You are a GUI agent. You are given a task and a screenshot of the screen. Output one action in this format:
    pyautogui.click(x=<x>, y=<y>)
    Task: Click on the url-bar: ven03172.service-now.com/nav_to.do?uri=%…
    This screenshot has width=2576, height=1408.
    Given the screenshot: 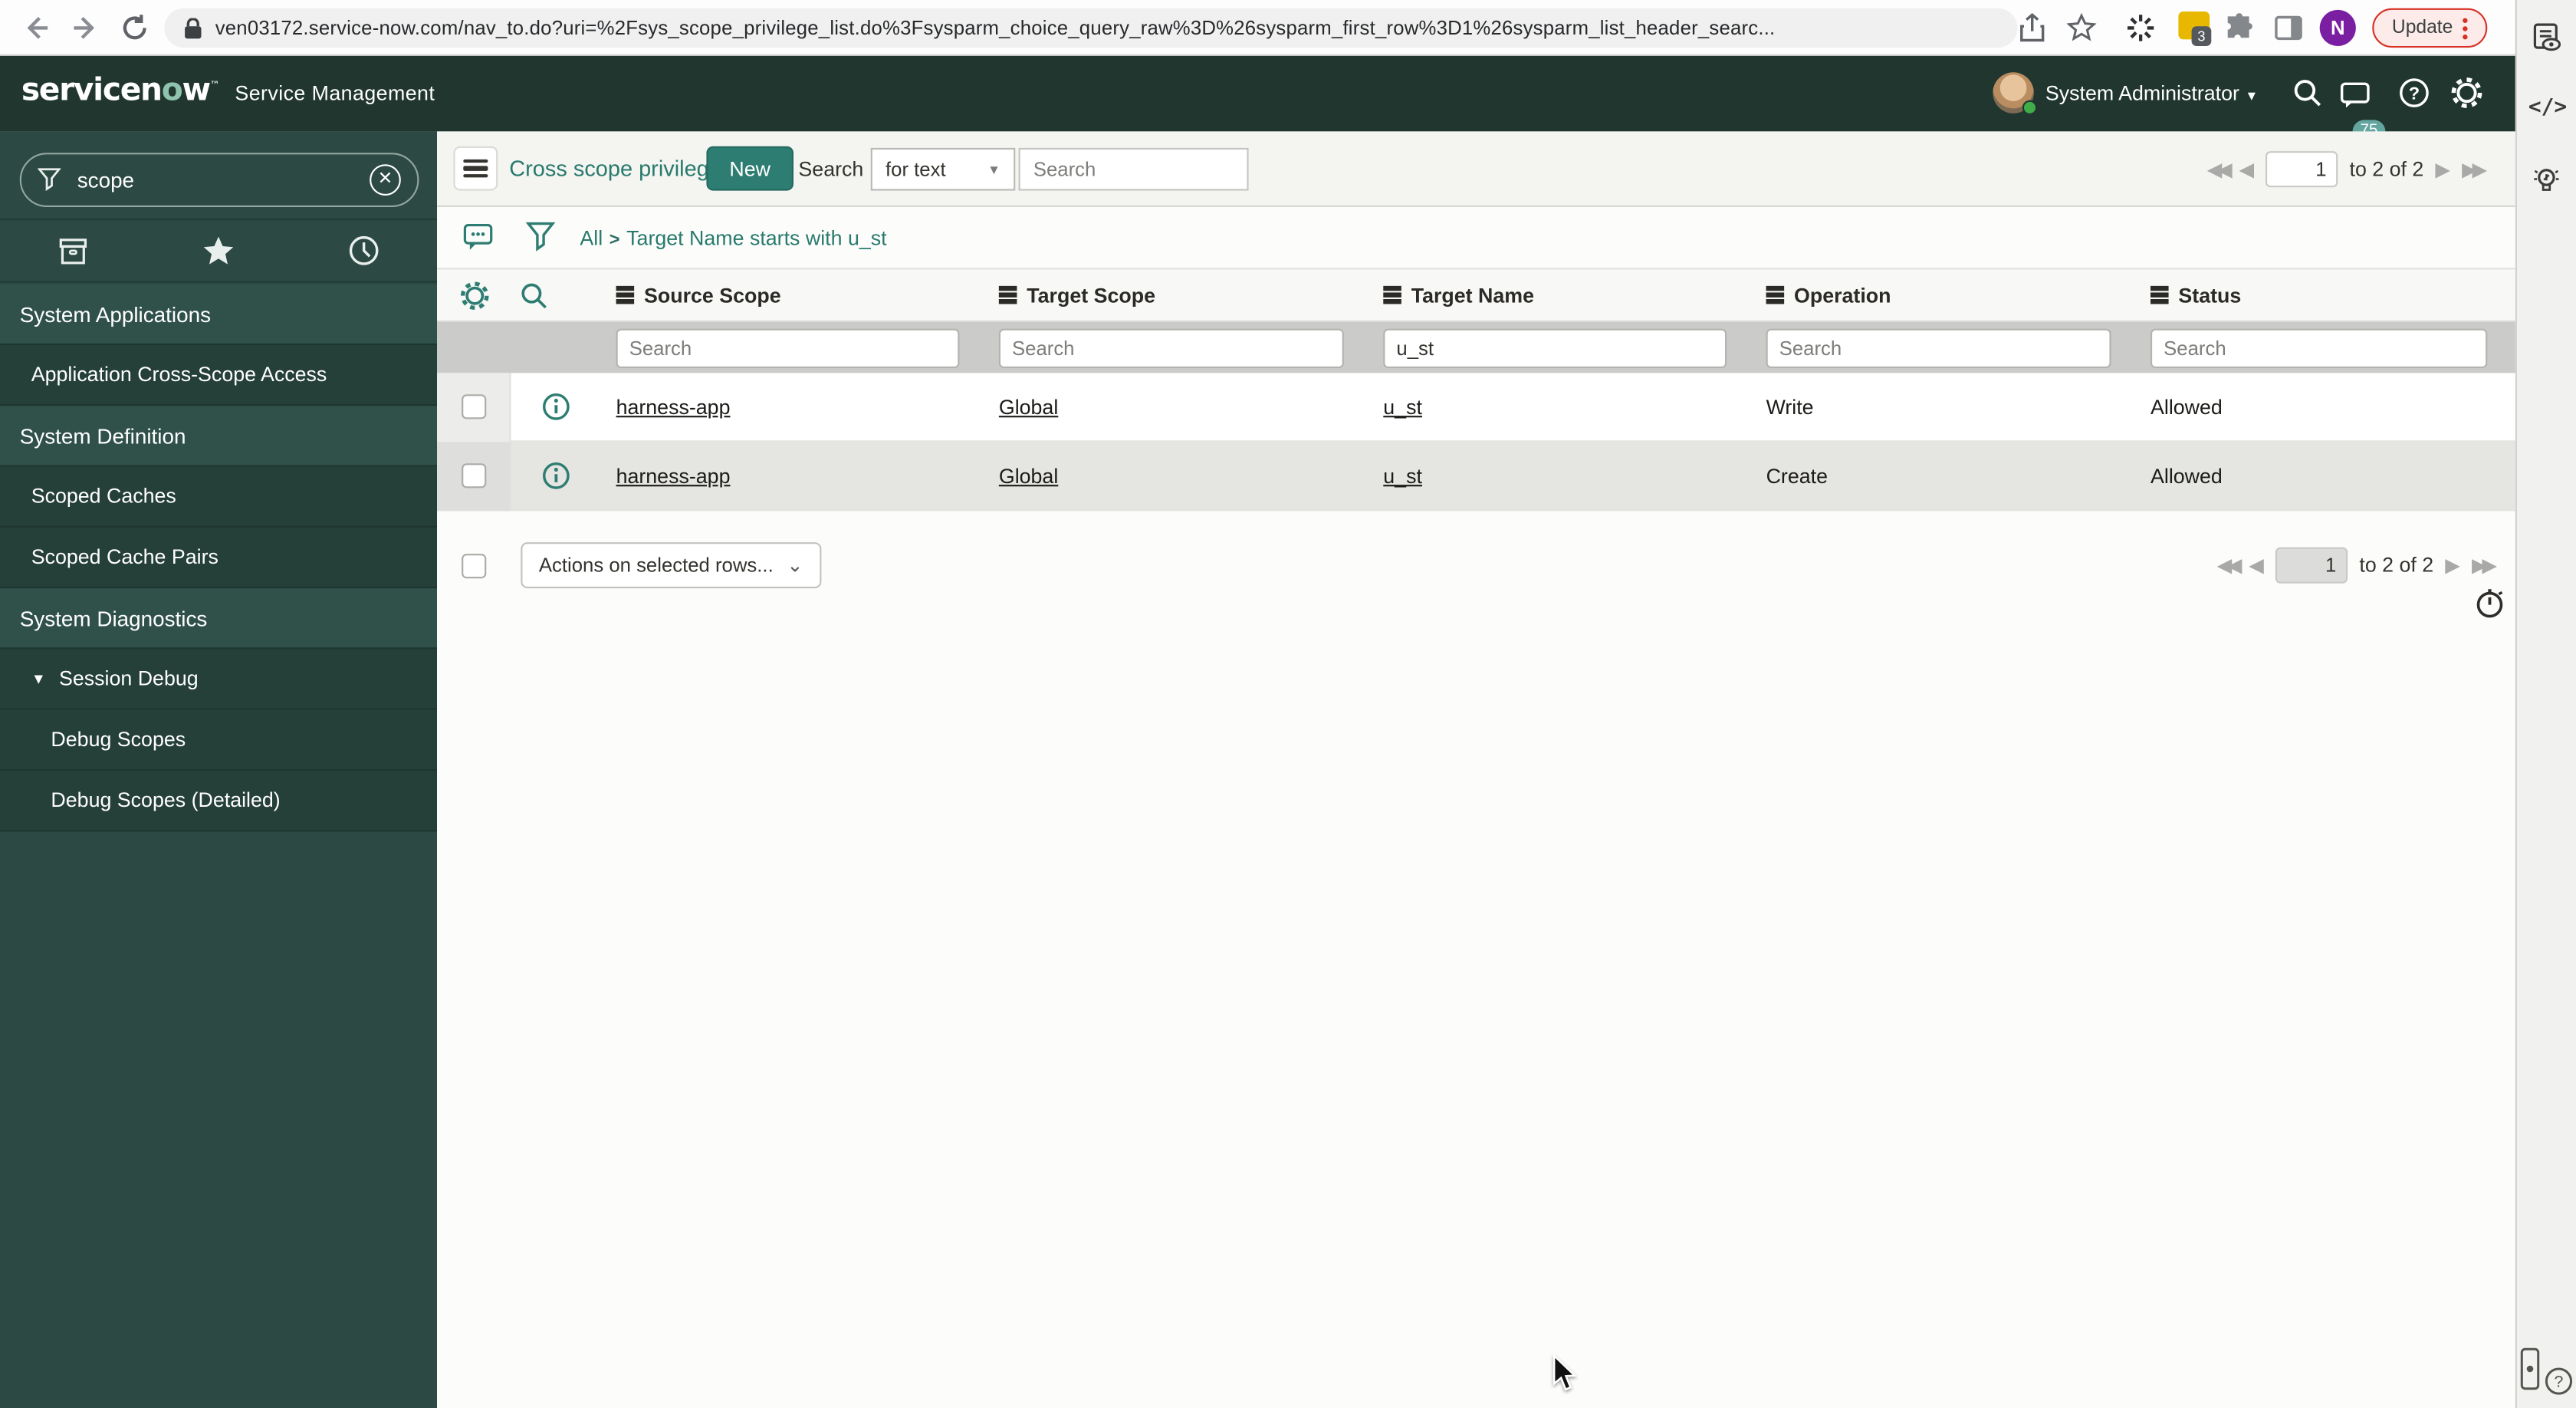 What is the action you would take?
    pyautogui.click(x=1091, y=28)
    